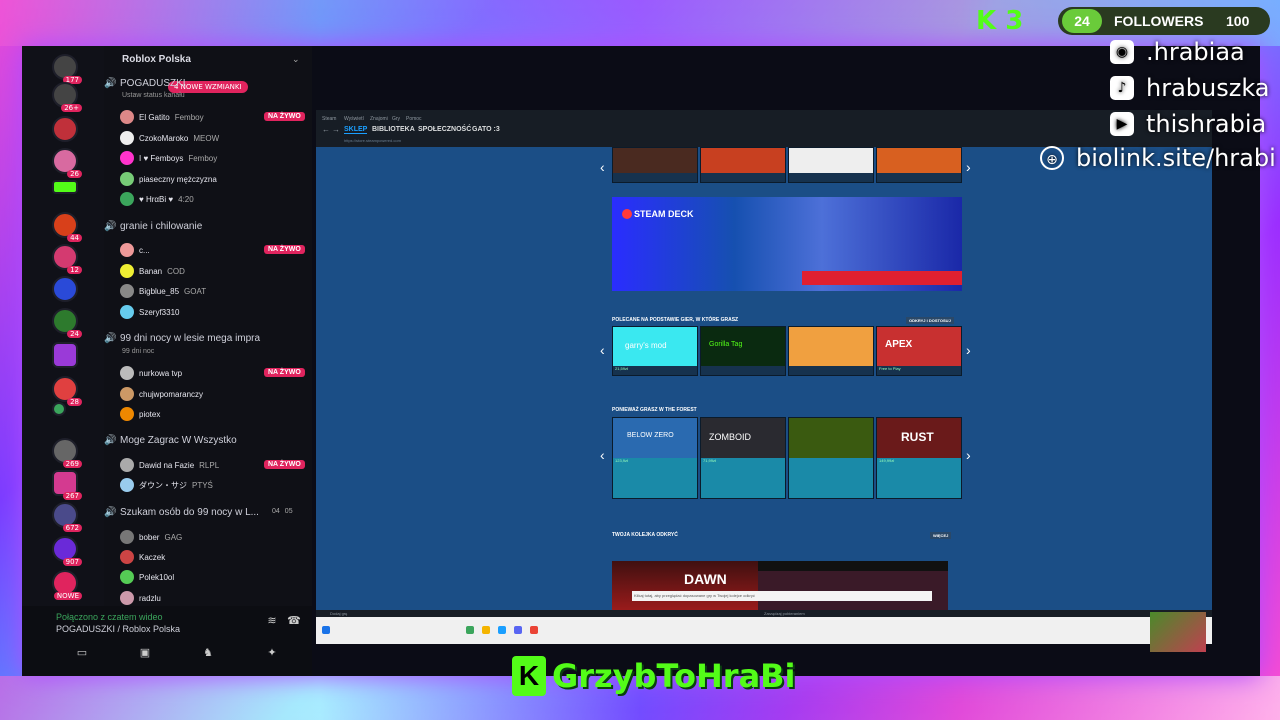  What do you see at coordinates (396, 119) in the screenshot?
I see `menu-games: Gry` at bounding box center [396, 119].